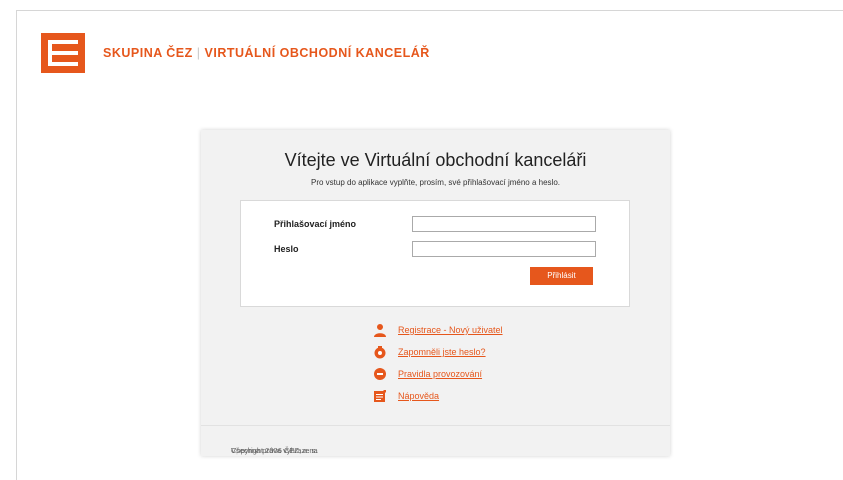 Image resolution: width=843 pixels, height=480 pixels. What do you see at coordinates (440, 374) in the screenshot?
I see `rules-link: Pravidla provozování` at bounding box center [440, 374].